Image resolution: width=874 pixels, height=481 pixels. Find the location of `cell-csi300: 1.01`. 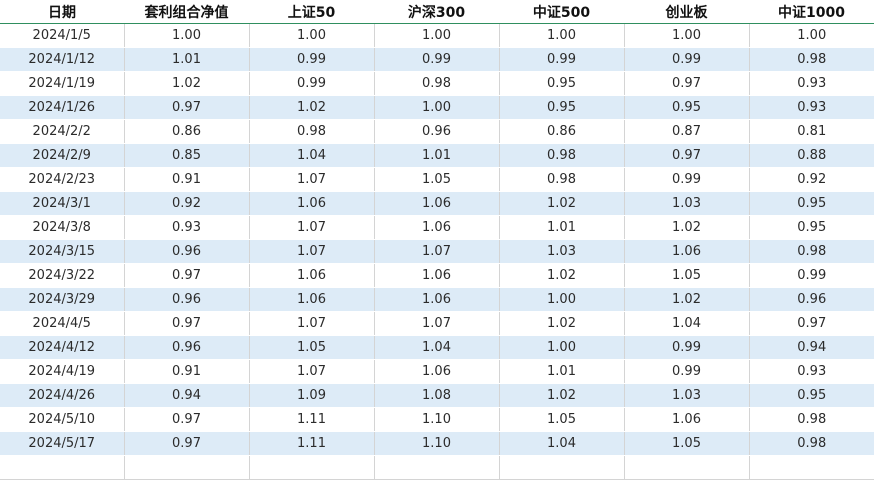

cell-csi300: 1.01 is located at coordinates (437, 155).